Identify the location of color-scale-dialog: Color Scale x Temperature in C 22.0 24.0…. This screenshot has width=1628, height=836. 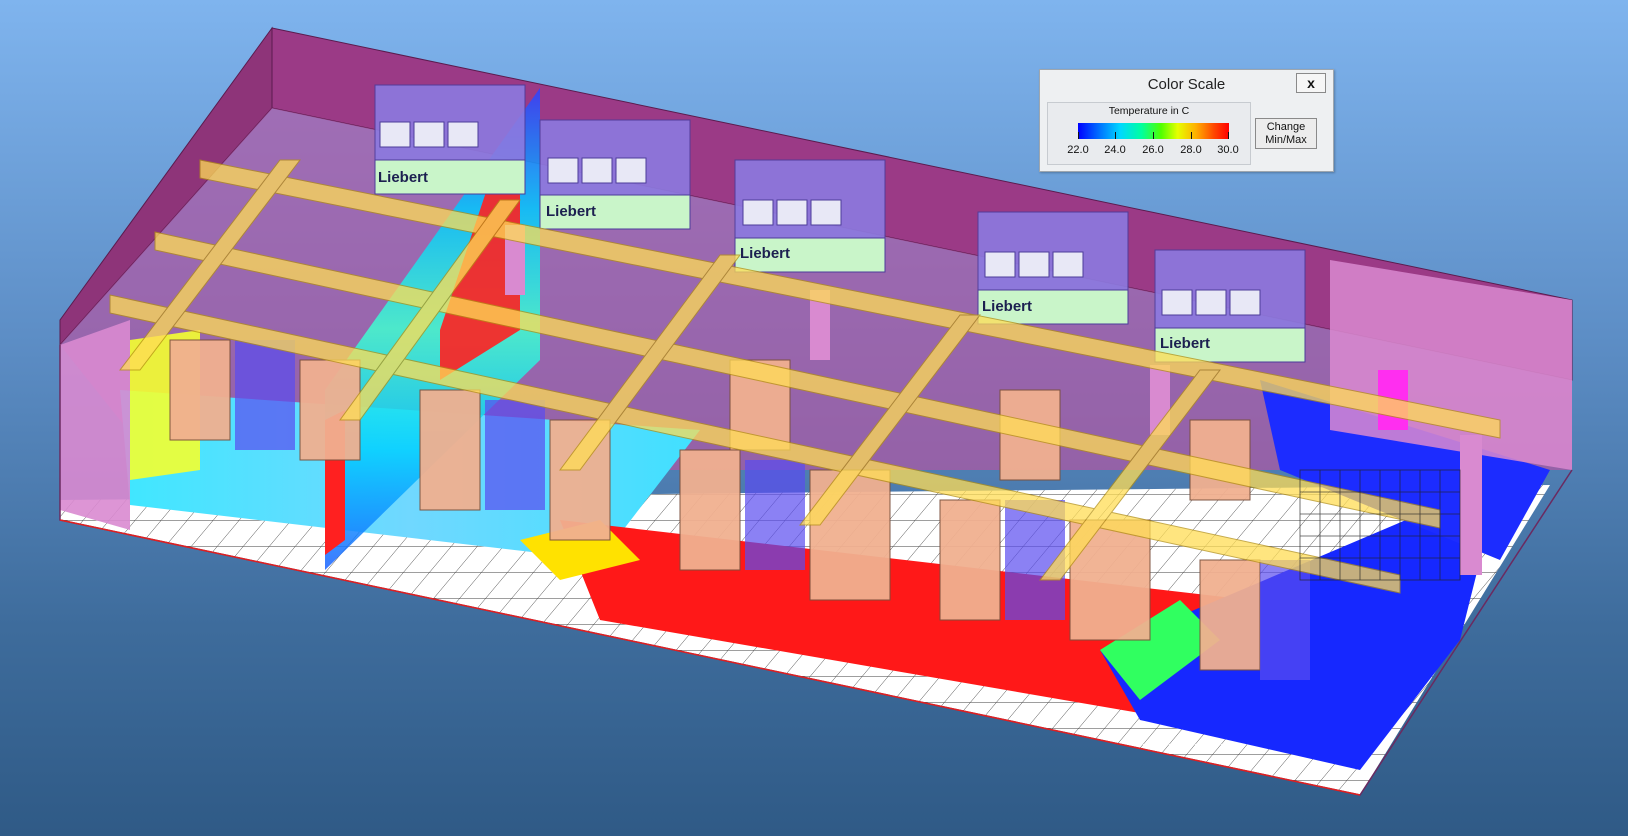
(1186, 120).